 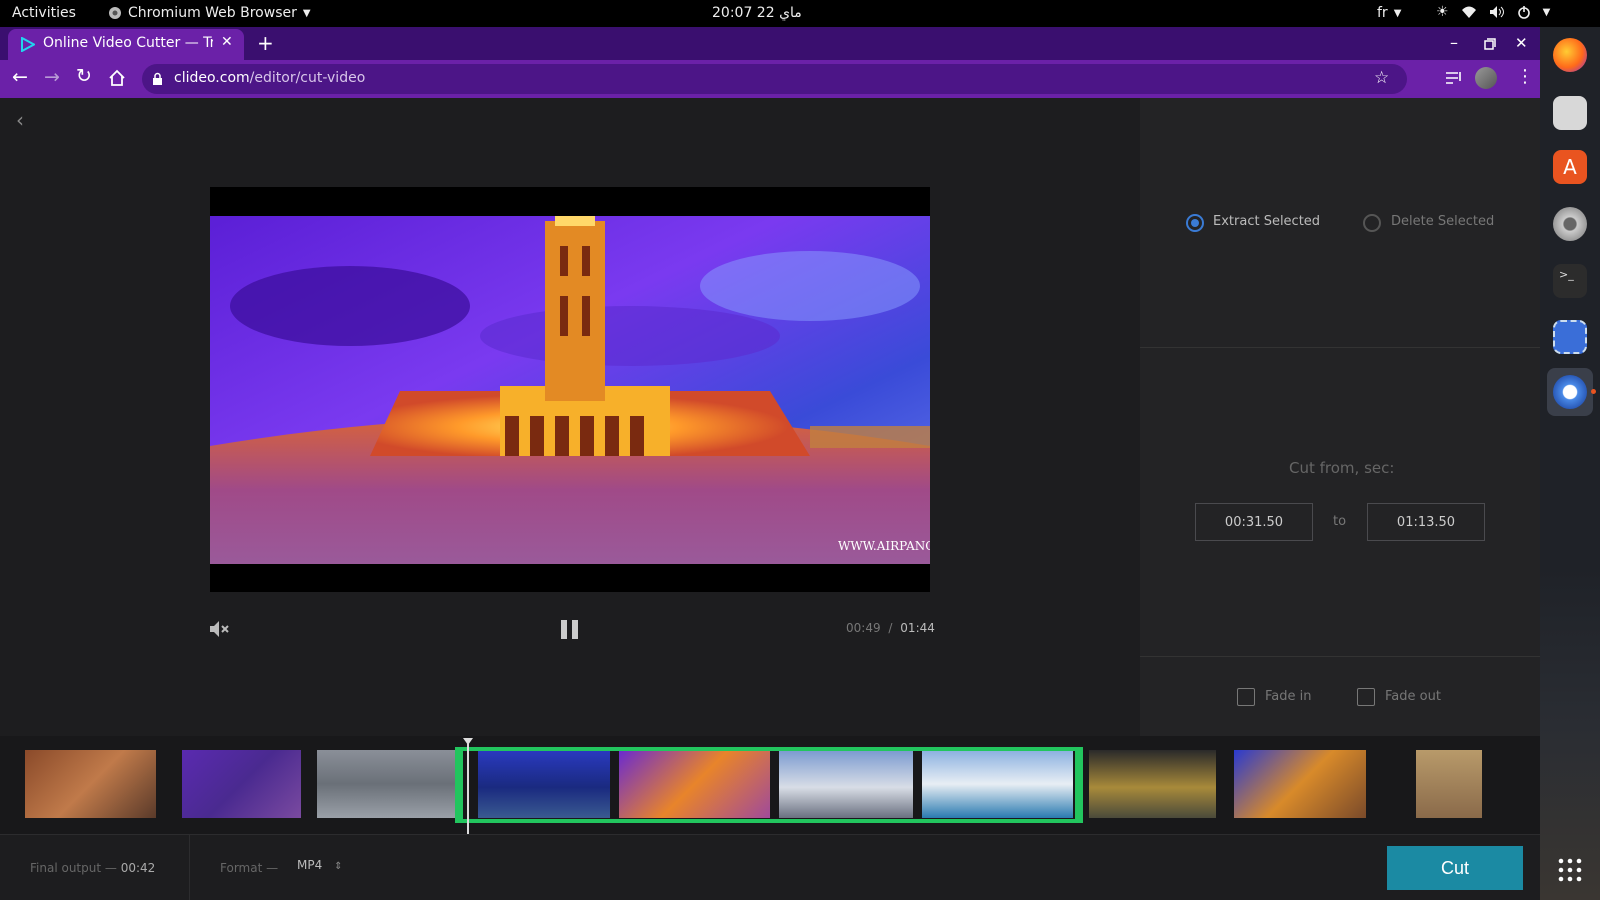 I want to click on app-menu: Chromium Web Browser ▼, so click(x=209, y=13).